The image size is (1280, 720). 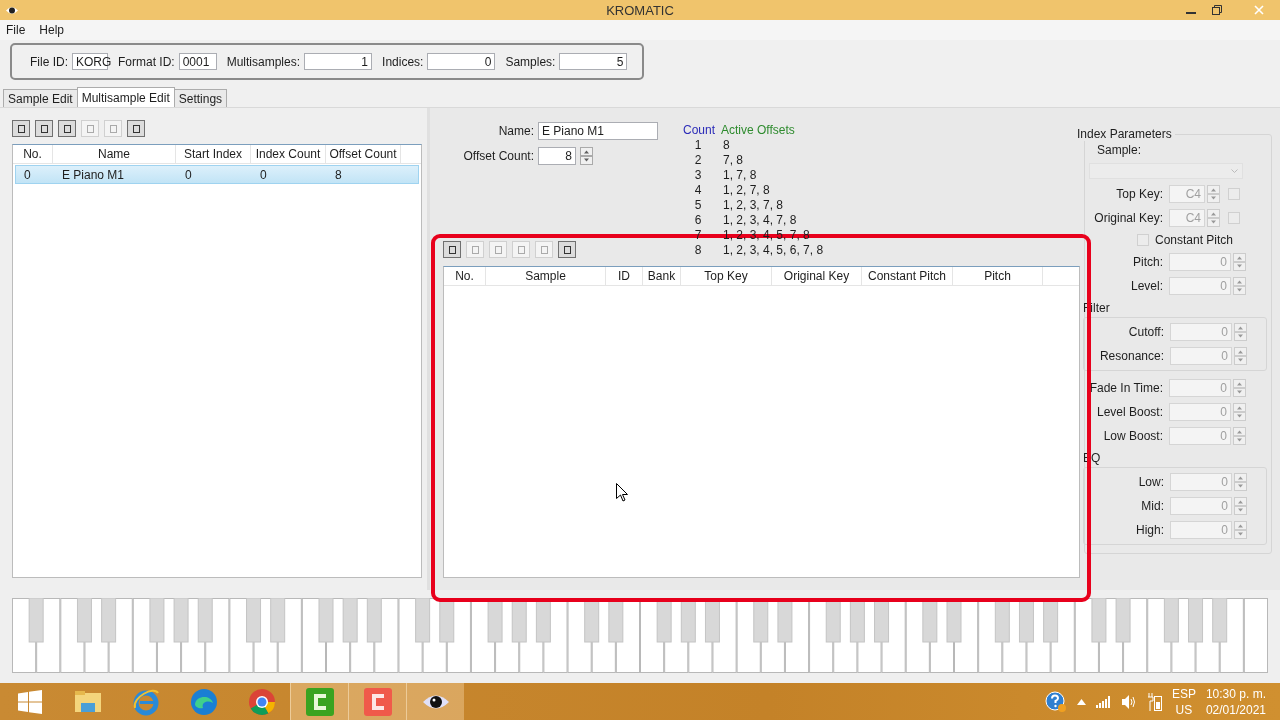 What do you see at coordinates (760, 220) in the screenshot?
I see `offsets-value: 1, 2, 3, 4, 7, 8` at bounding box center [760, 220].